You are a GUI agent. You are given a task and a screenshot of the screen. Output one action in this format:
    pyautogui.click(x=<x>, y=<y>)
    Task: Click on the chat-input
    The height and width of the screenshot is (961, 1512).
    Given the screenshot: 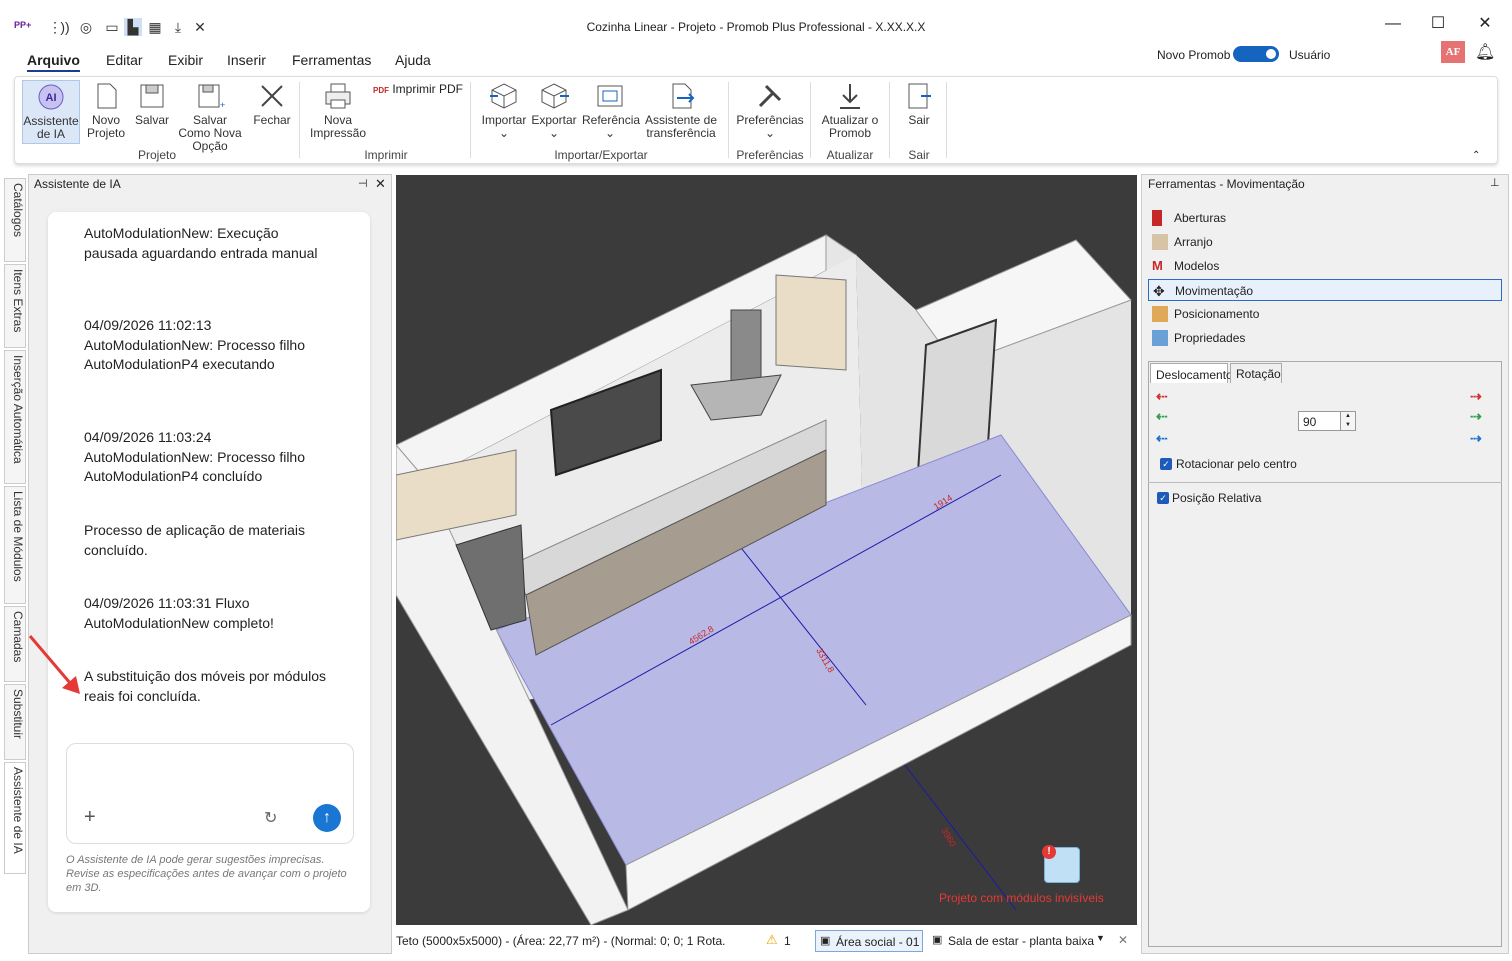 What is the action you would take?
    pyautogui.click(x=210, y=793)
    